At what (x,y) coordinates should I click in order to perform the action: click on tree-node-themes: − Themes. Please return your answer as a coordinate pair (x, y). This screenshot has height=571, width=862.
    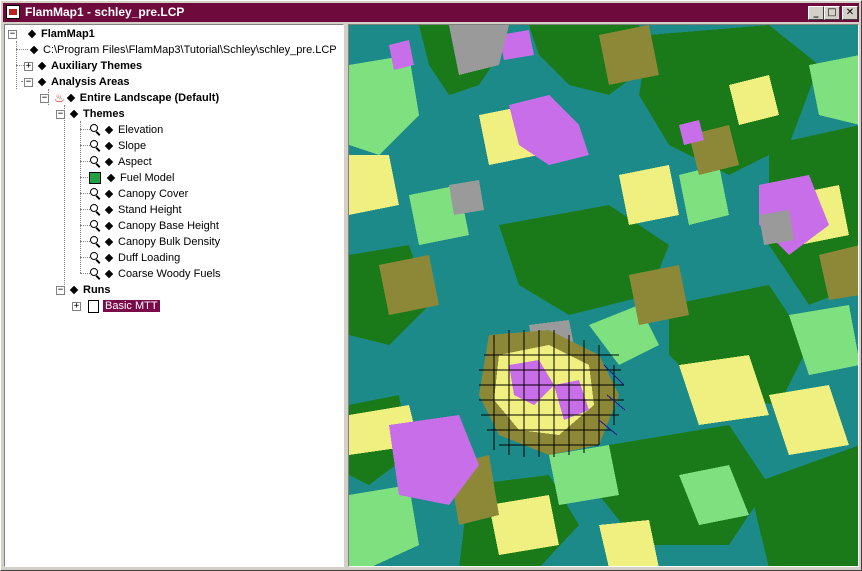
    Looking at the image, I should click on (90, 114).